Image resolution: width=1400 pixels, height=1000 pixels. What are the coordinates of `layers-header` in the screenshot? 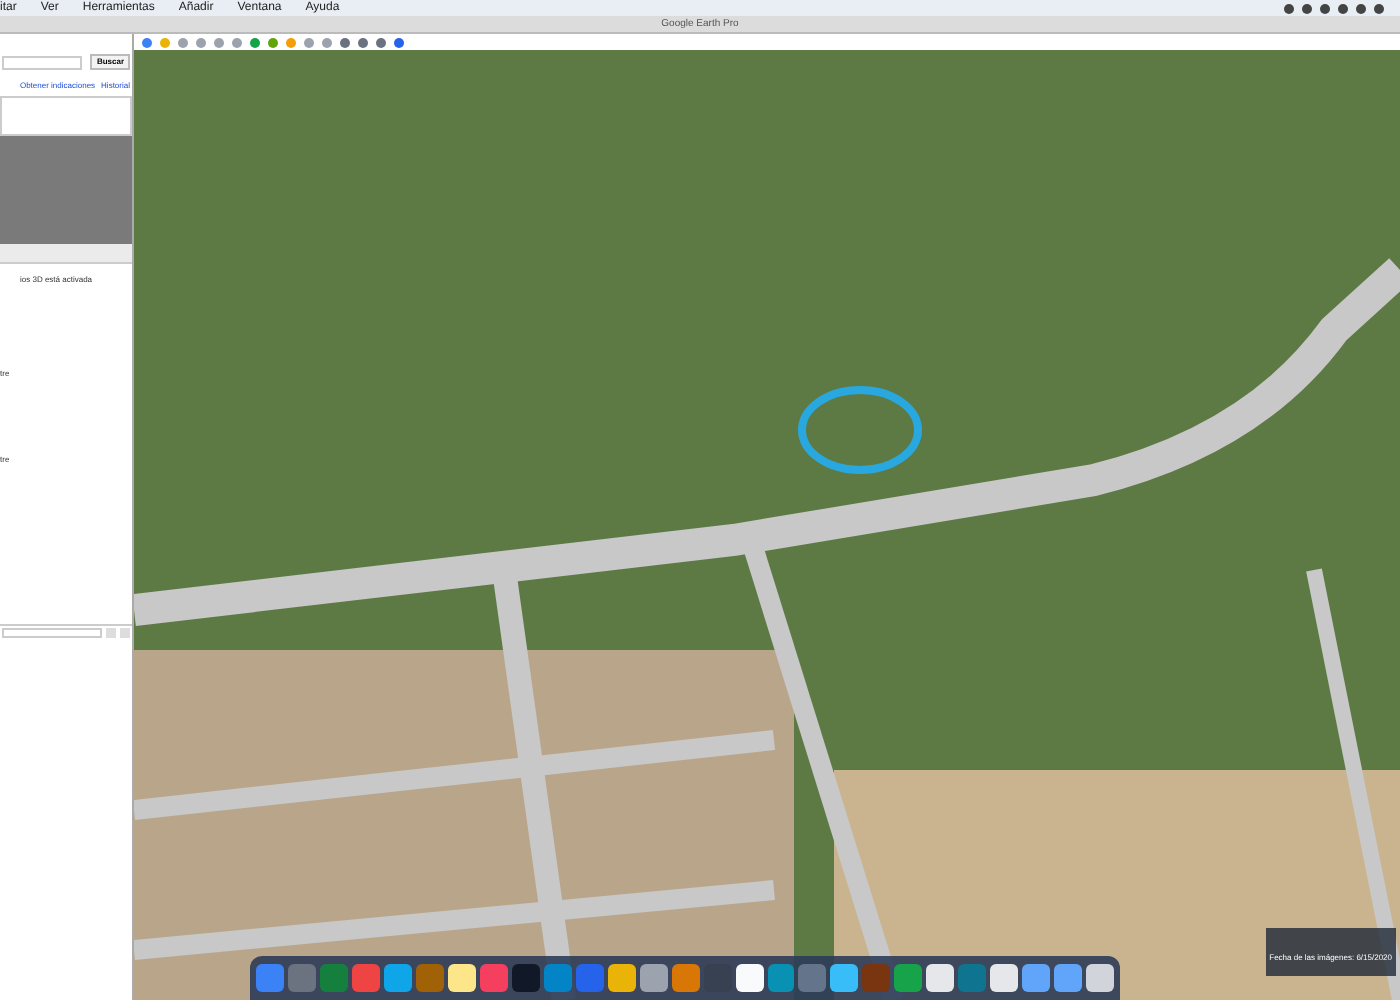 It's located at (66, 254).